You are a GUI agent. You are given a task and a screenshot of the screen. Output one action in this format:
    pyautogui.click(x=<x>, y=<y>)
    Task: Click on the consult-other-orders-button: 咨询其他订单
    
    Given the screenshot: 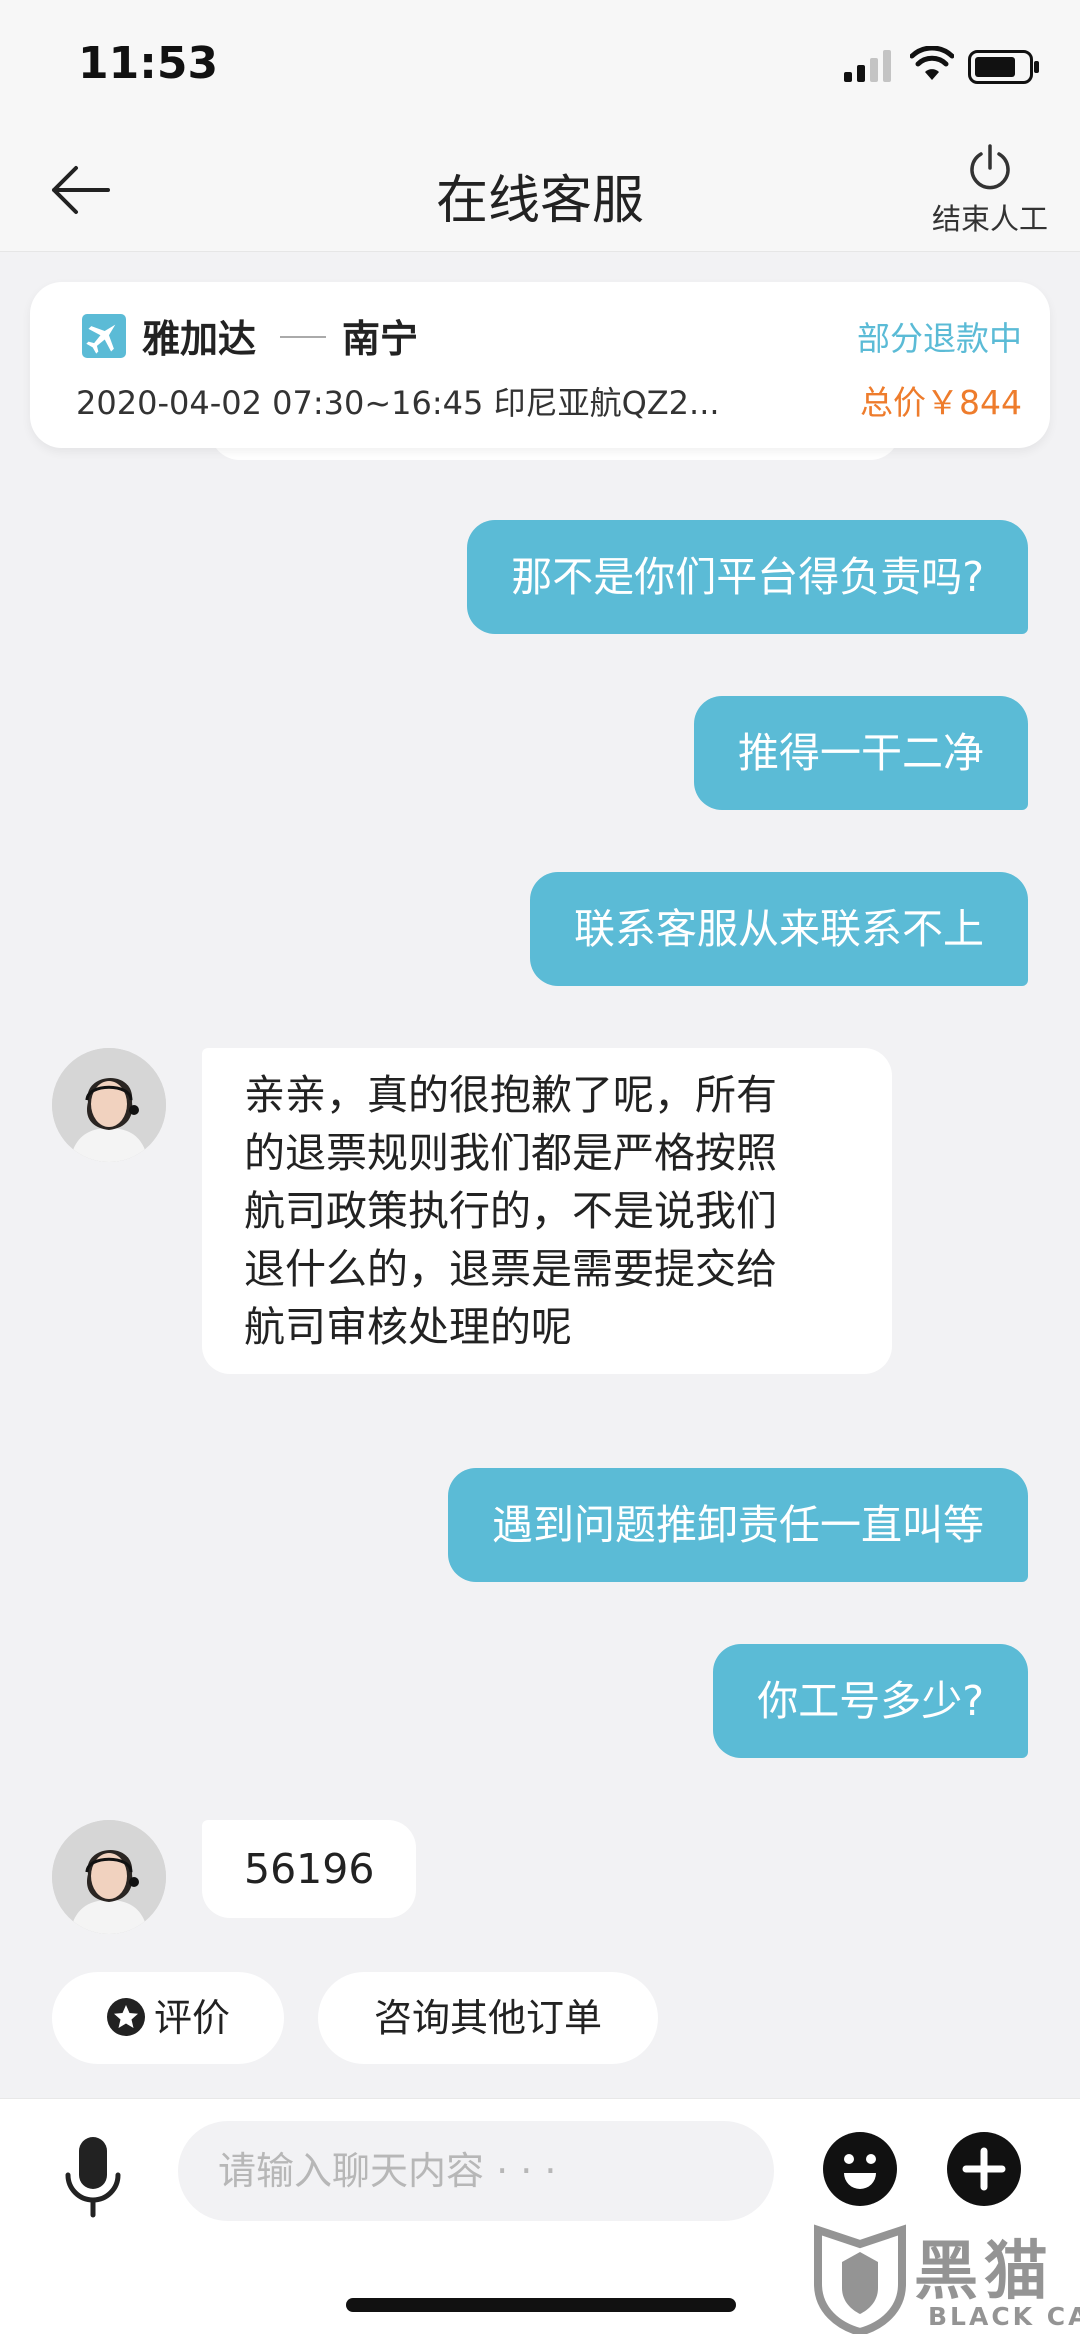 What is the action you would take?
    pyautogui.click(x=488, y=2018)
    